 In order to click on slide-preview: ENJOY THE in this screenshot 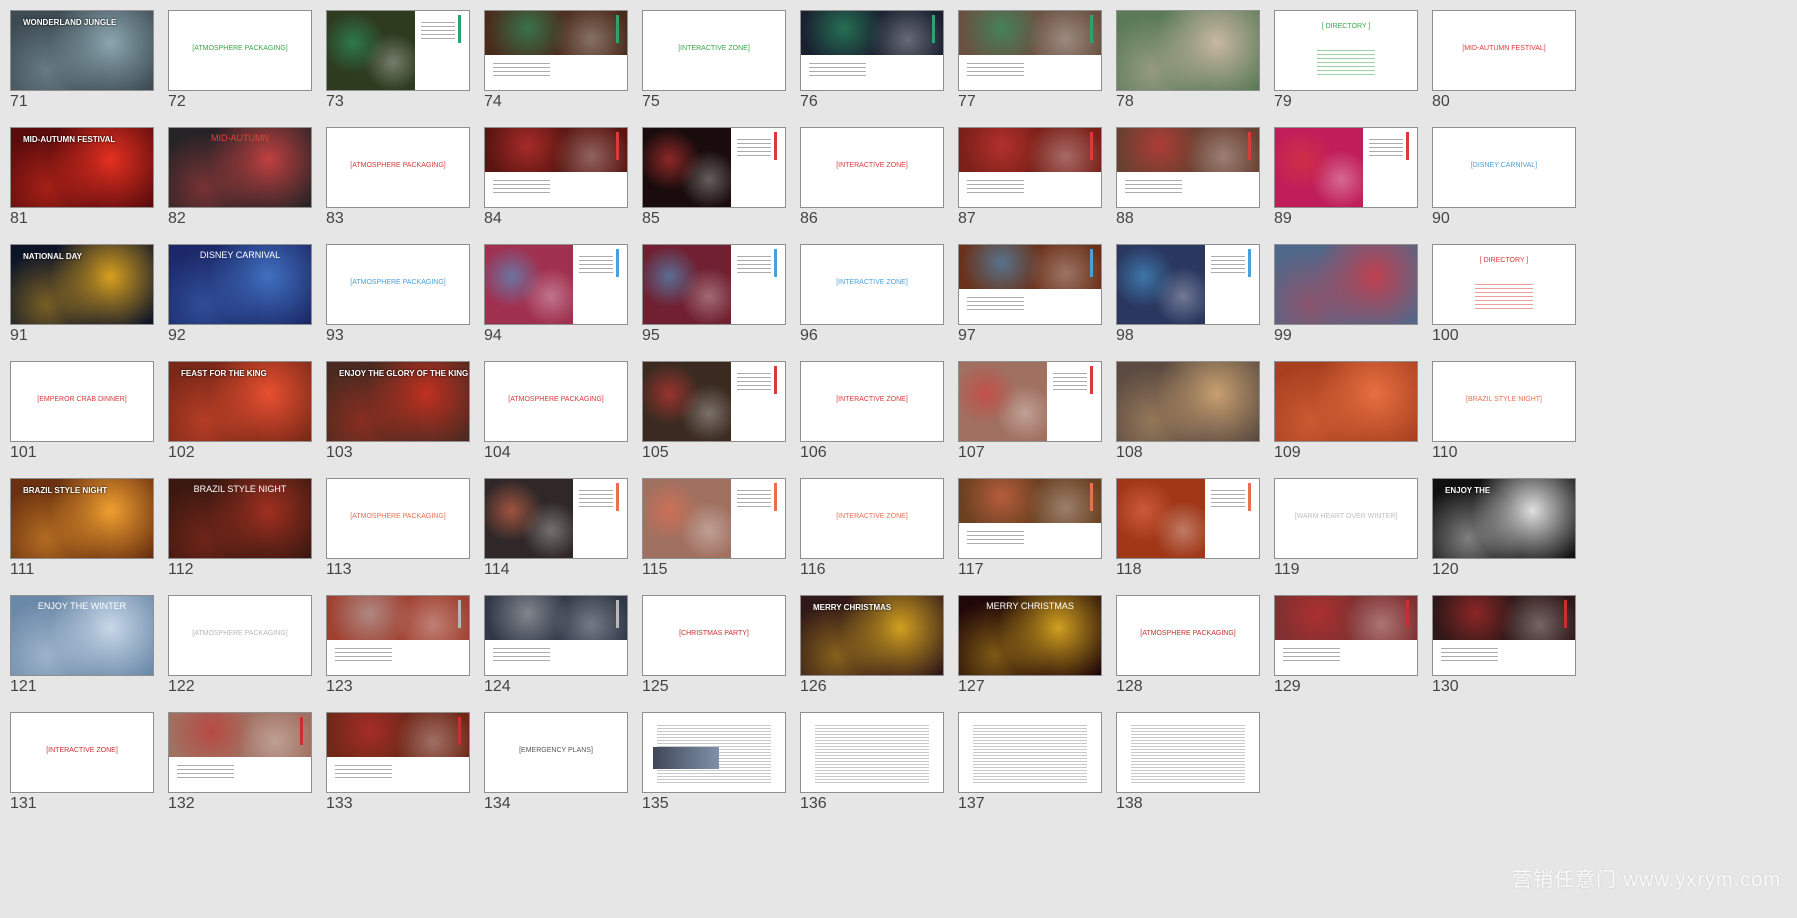, I will do `click(1504, 518)`.